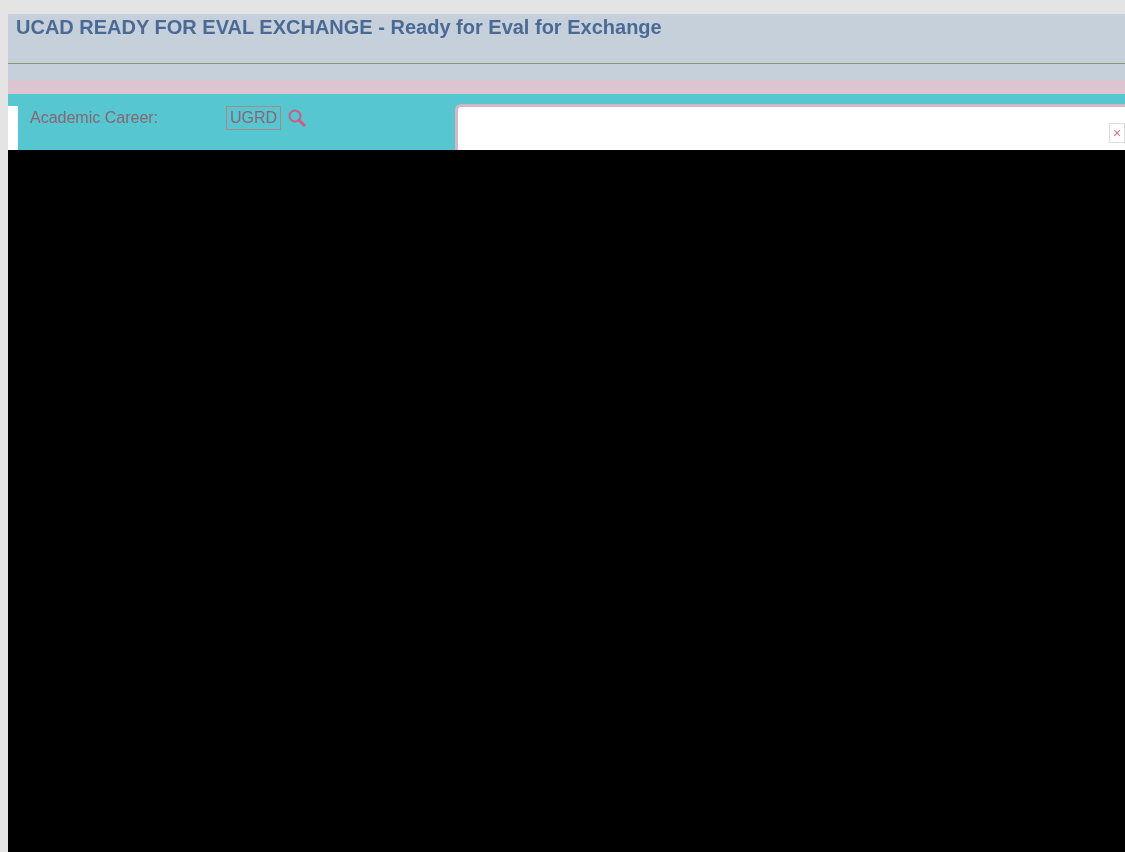  What do you see at coordinates (95, 118) in the screenshot?
I see `field-label: Academic Career:` at bounding box center [95, 118].